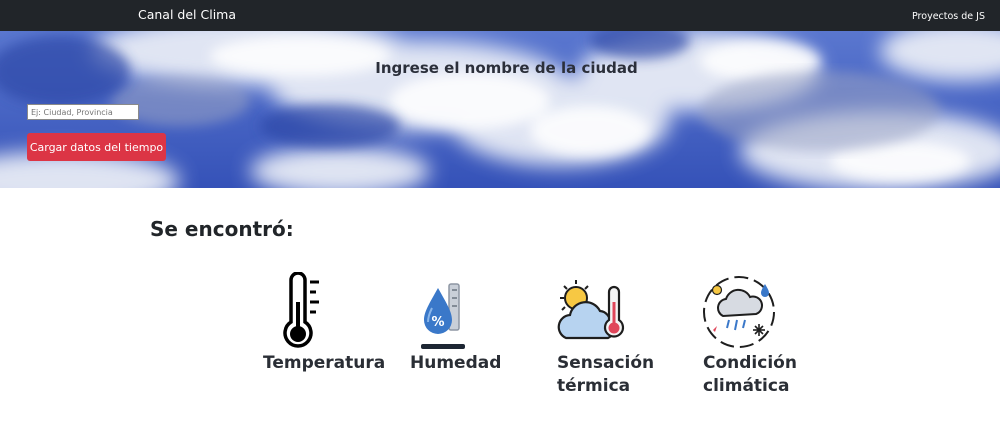 This screenshot has width=1000, height=442. I want to click on load-weather-button: Cargar datos del tiempo, so click(96, 147).